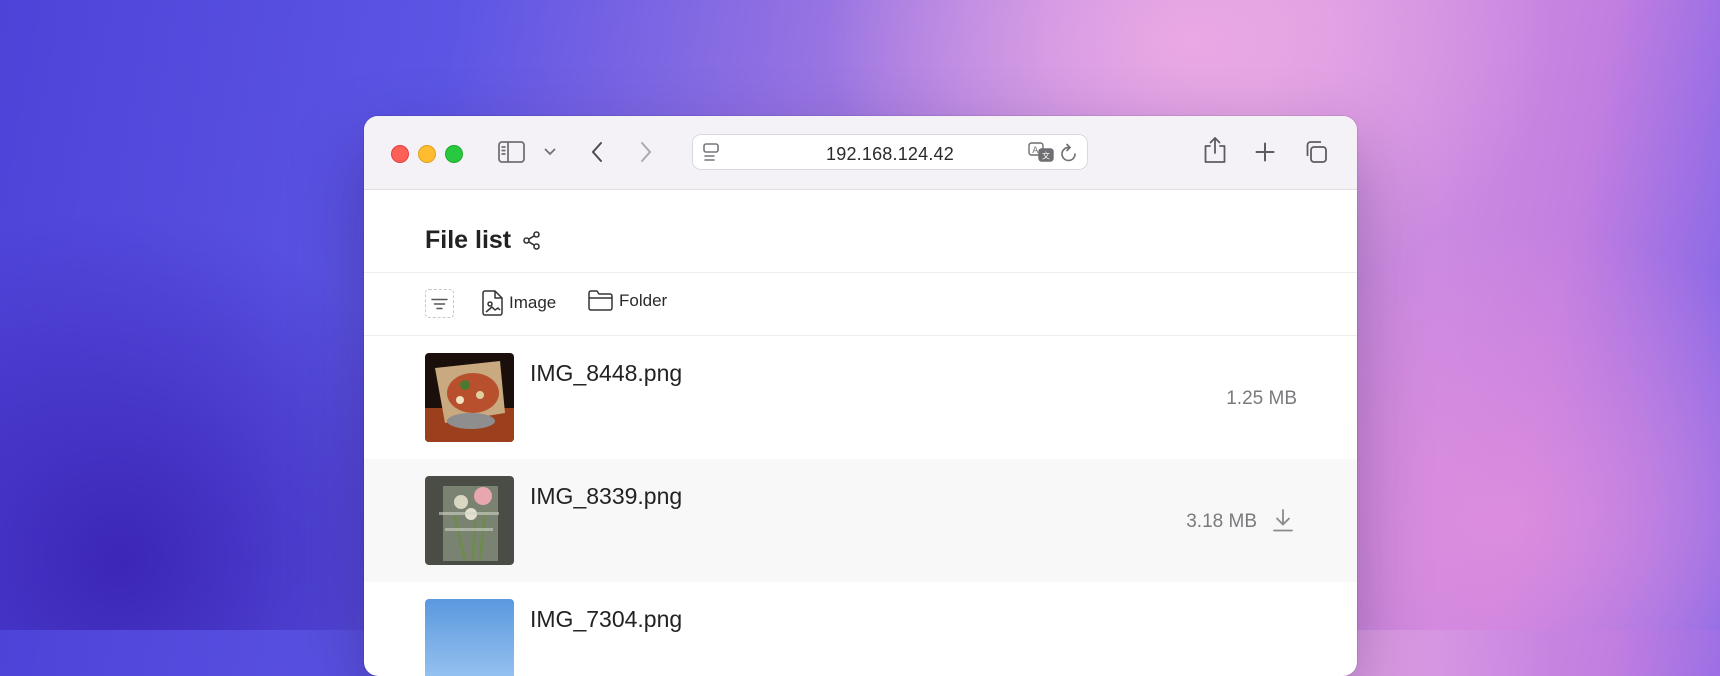 The width and height of the screenshot is (1720, 676). I want to click on reload-icon, so click(1069, 153).